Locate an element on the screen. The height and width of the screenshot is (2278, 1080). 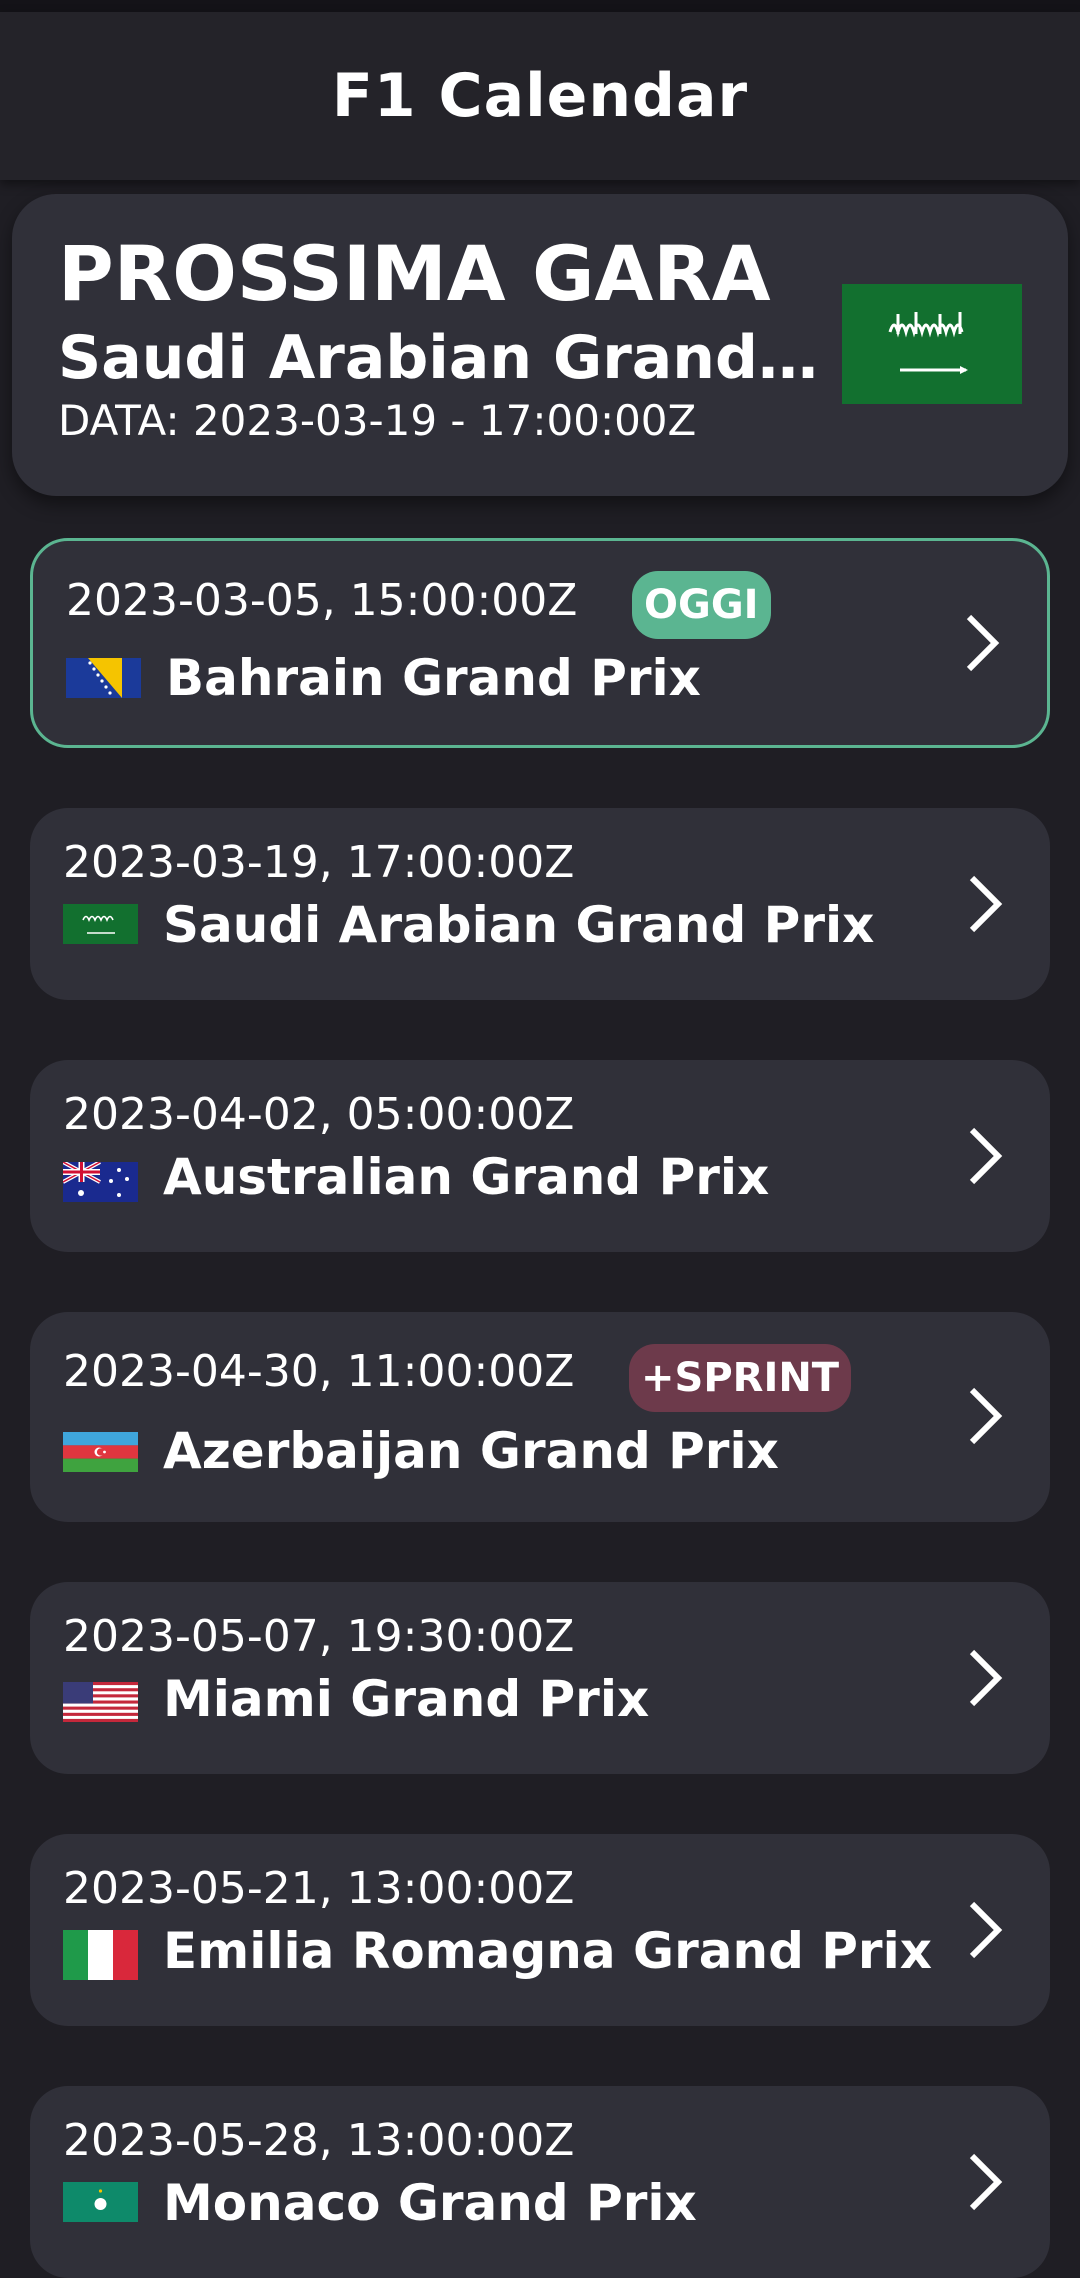
app-title: F1 Calendar is located at coordinates (540, 96).